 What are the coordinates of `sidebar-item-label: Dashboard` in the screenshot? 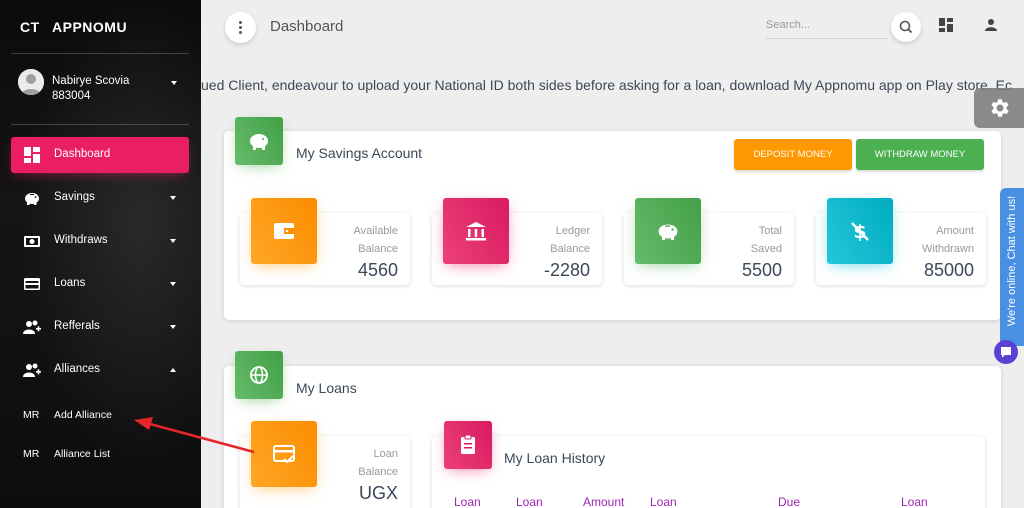 It's located at (82, 154).